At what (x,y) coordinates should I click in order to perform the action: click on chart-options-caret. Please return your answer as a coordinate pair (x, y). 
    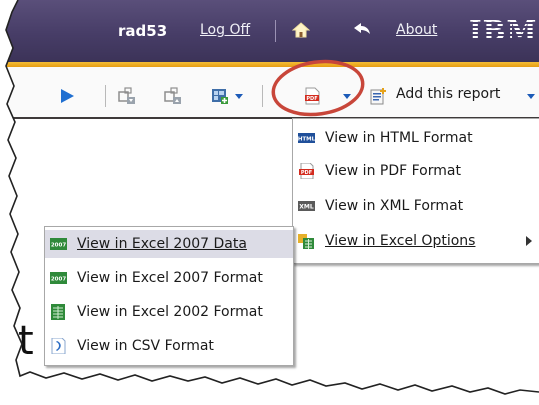
    Looking at the image, I should click on (239, 96).